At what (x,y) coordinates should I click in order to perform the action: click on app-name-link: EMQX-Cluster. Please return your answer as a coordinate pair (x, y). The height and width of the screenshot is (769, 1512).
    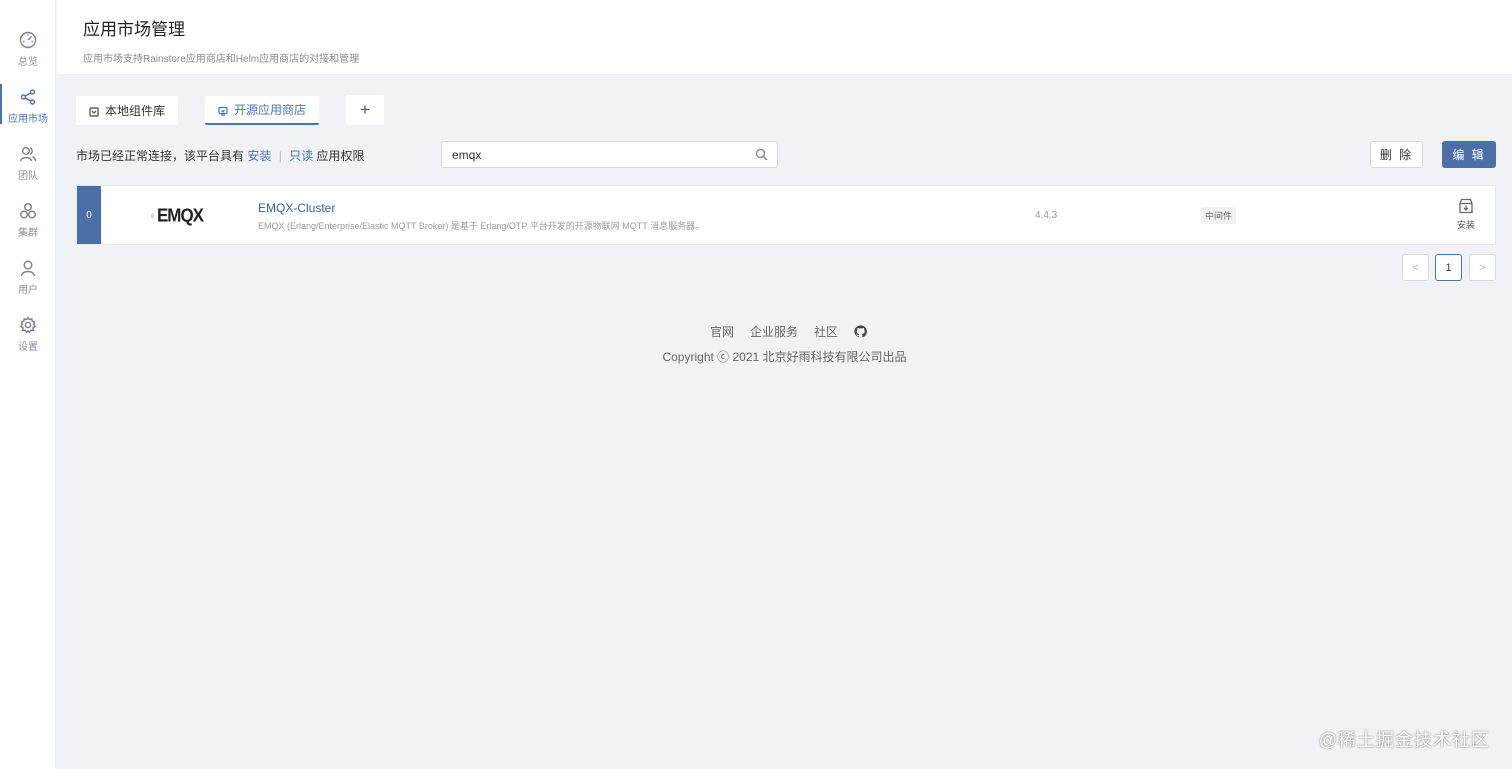
    Looking at the image, I should click on (296, 208).